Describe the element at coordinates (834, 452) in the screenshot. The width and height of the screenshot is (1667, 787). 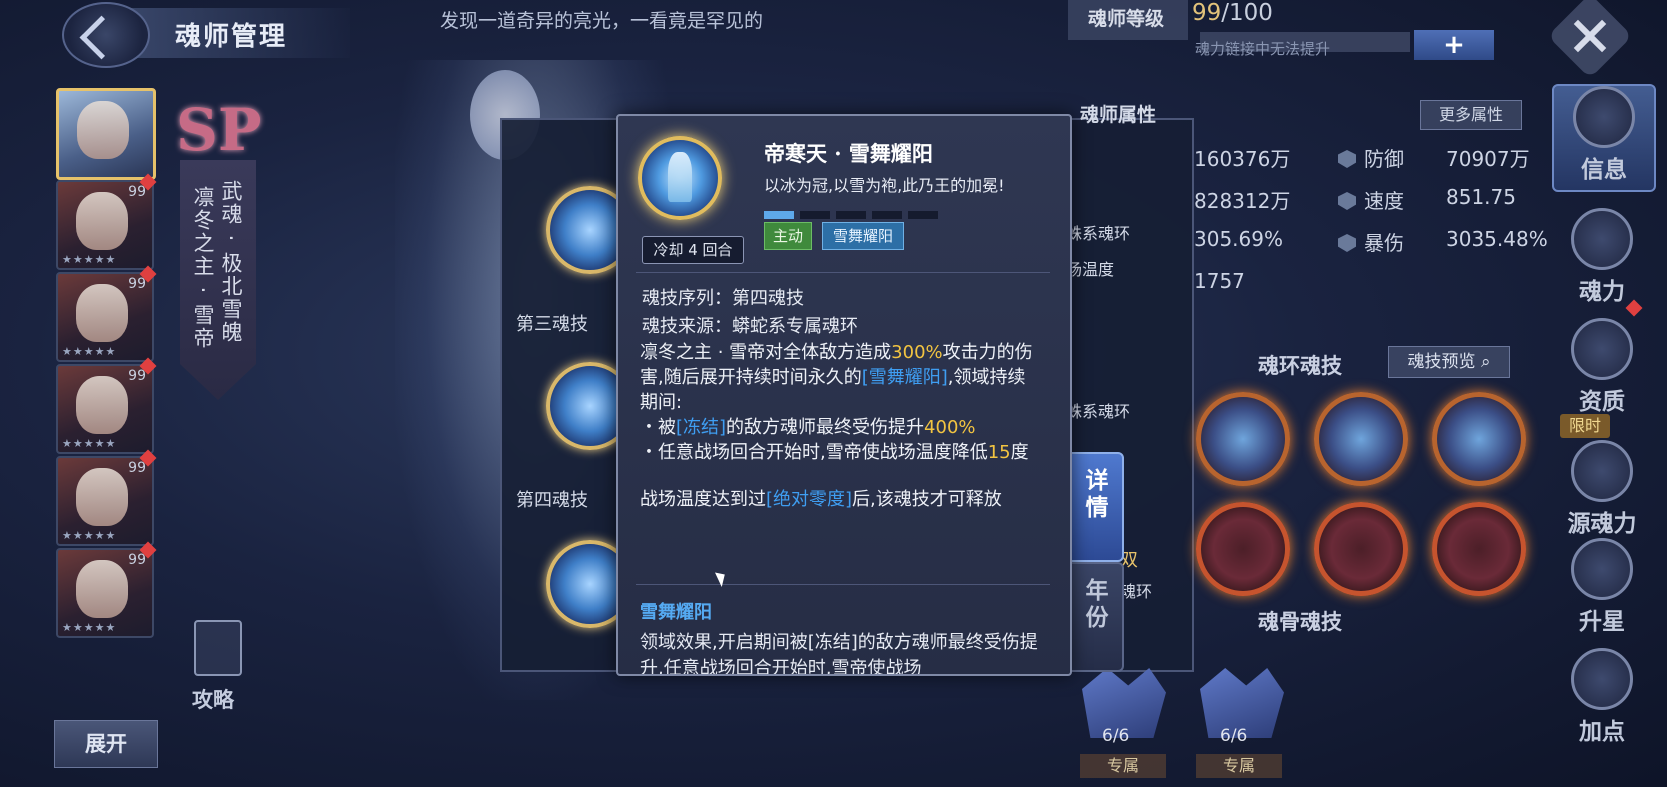
I see `desc-bullet-2: ・任意战场回合开始时,雪帝使战场温度降低15度` at that location.